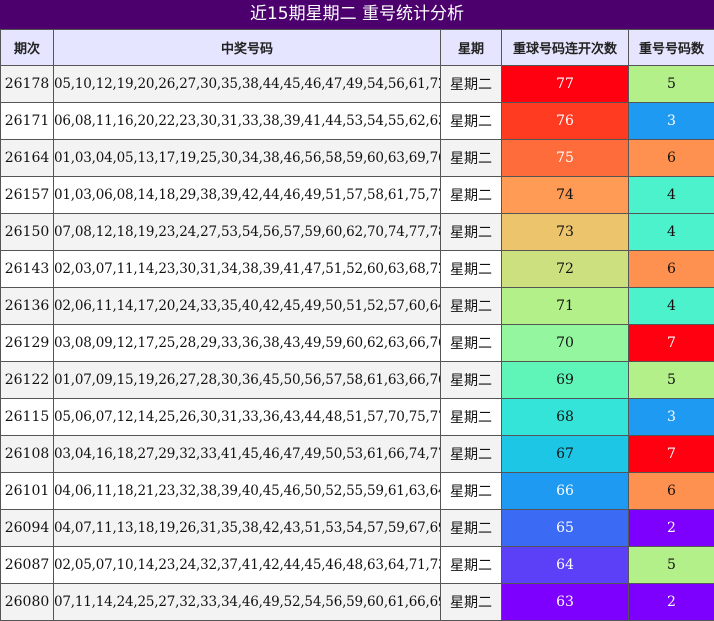  What do you see at coordinates (565, 195) in the screenshot?
I see `streak-cell: 74` at bounding box center [565, 195].